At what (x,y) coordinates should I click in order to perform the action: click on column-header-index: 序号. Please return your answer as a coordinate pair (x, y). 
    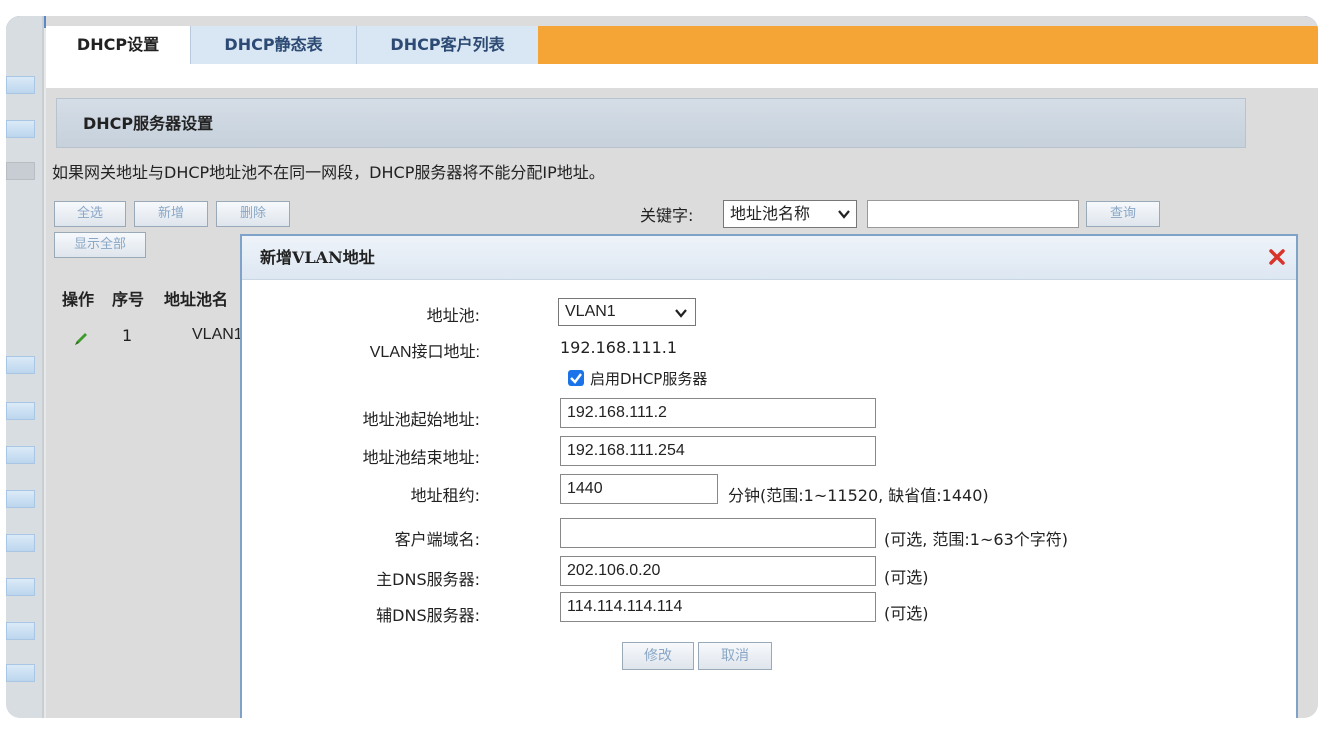
    Looking at the image, I should click on (128, 299).